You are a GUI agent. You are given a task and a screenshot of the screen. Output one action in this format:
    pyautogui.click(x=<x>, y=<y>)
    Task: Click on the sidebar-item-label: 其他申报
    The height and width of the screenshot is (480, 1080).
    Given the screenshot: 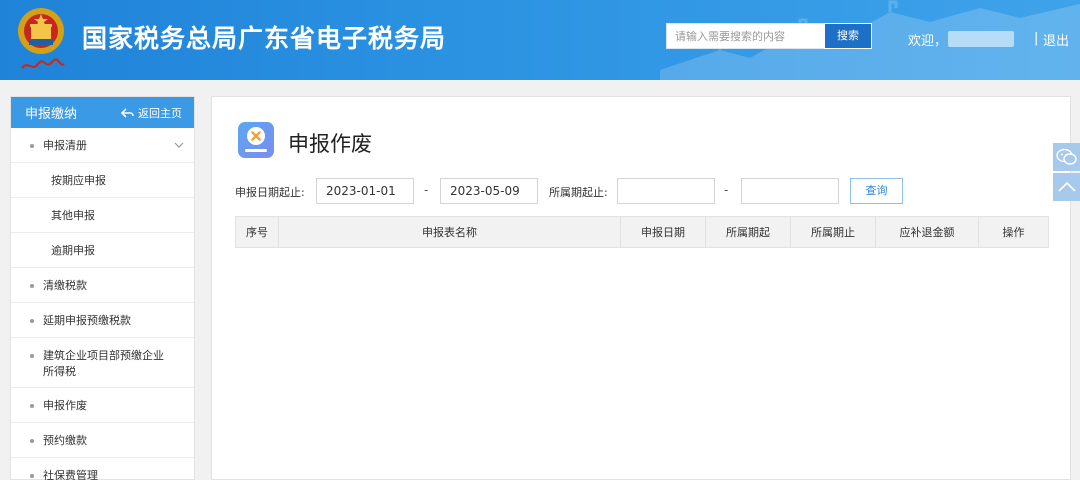 What is the action you would take?
    pyautogui.click(x=73, y=215)
    